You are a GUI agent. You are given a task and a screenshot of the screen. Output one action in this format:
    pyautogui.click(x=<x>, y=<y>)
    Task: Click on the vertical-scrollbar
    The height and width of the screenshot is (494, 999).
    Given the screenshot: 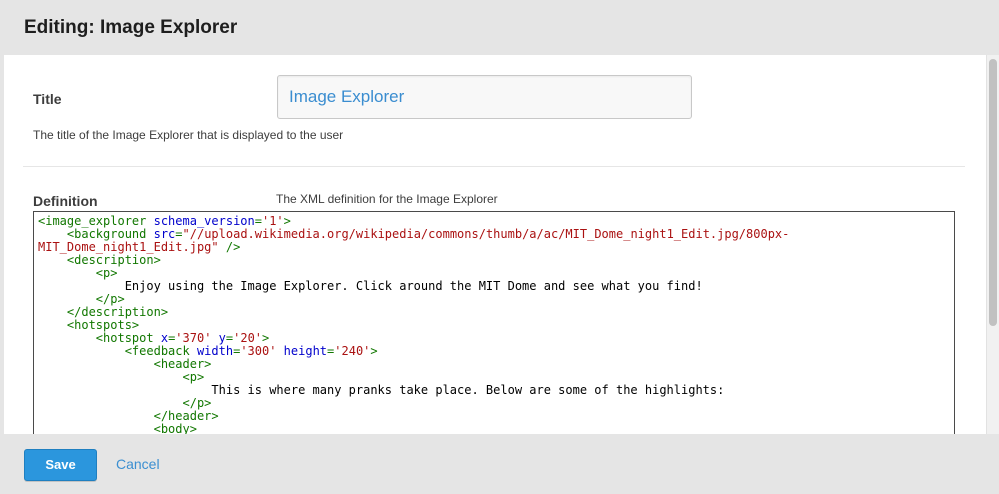 What is the action you would take?
    pyautogui.click(x=992, y=244)
    